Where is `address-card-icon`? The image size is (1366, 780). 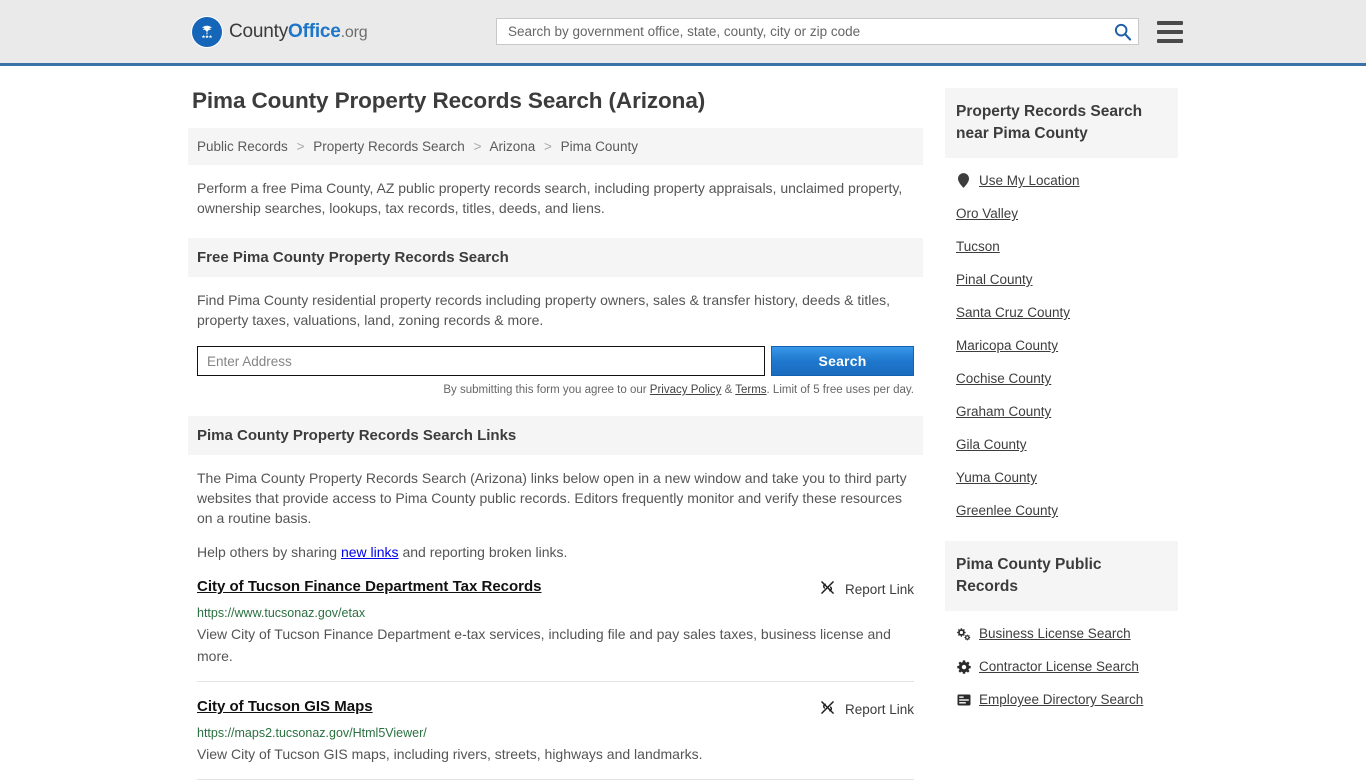 address-card-icon is located at coordinates (963, 700).